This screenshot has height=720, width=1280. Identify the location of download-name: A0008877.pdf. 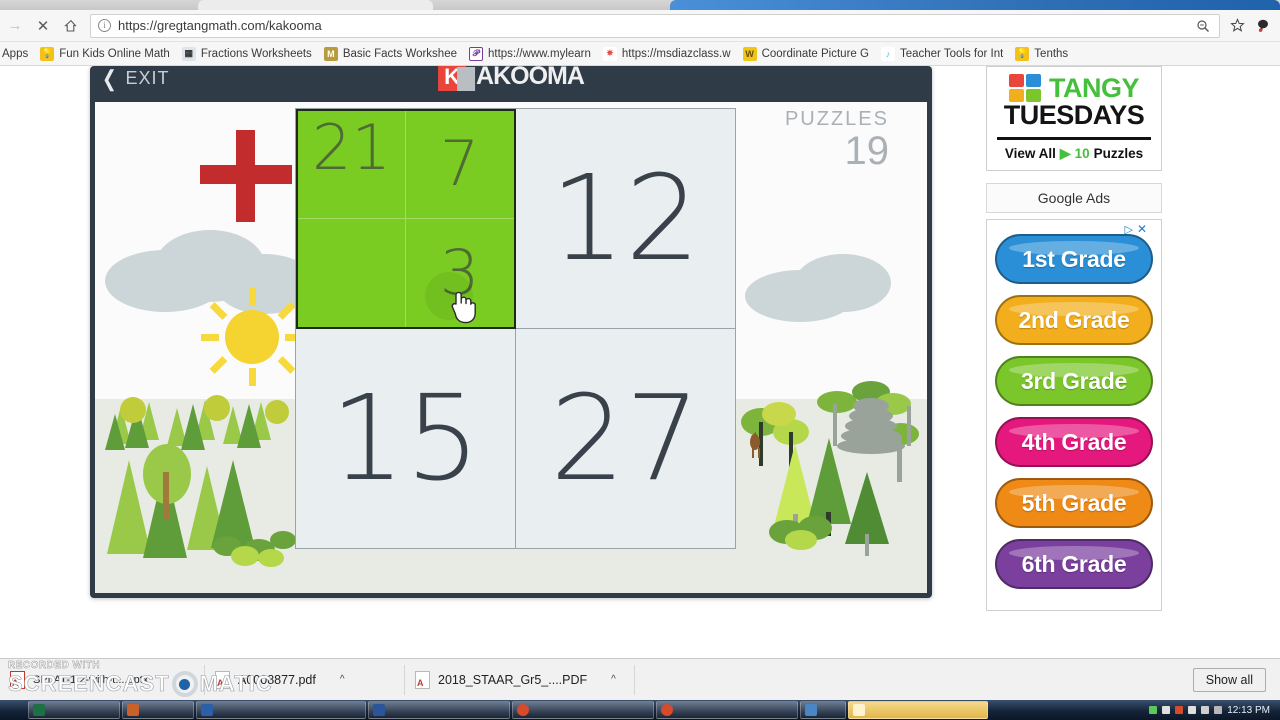
(277, 679).